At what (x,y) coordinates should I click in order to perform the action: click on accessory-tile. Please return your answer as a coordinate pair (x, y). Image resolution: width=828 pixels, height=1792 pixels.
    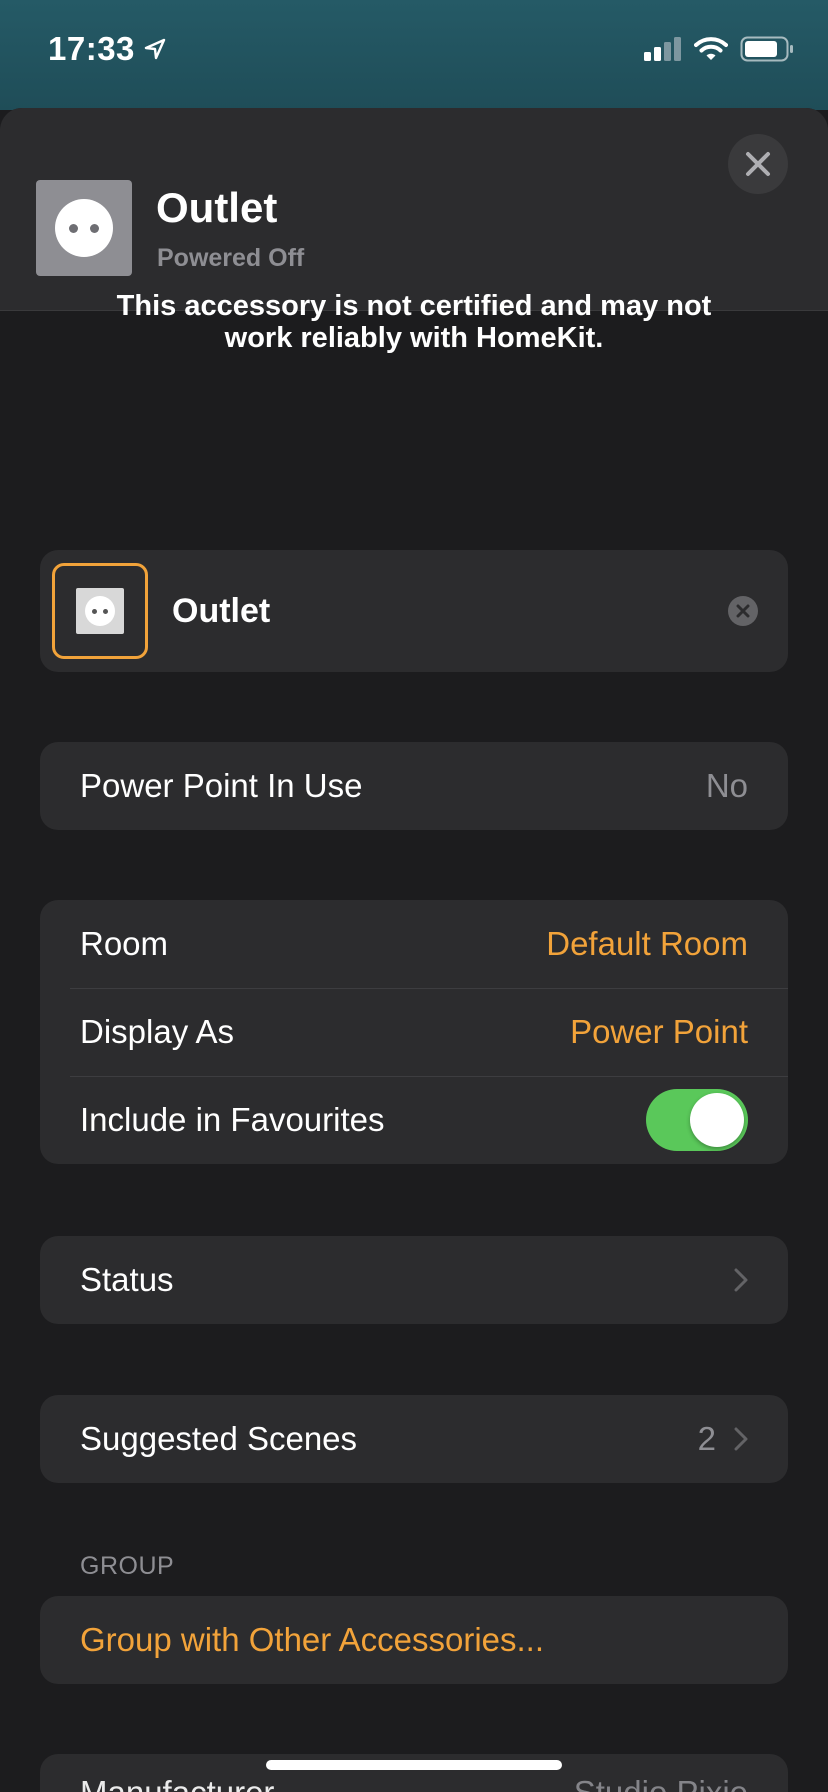
    Looking at the image, I should click on (84, 228).